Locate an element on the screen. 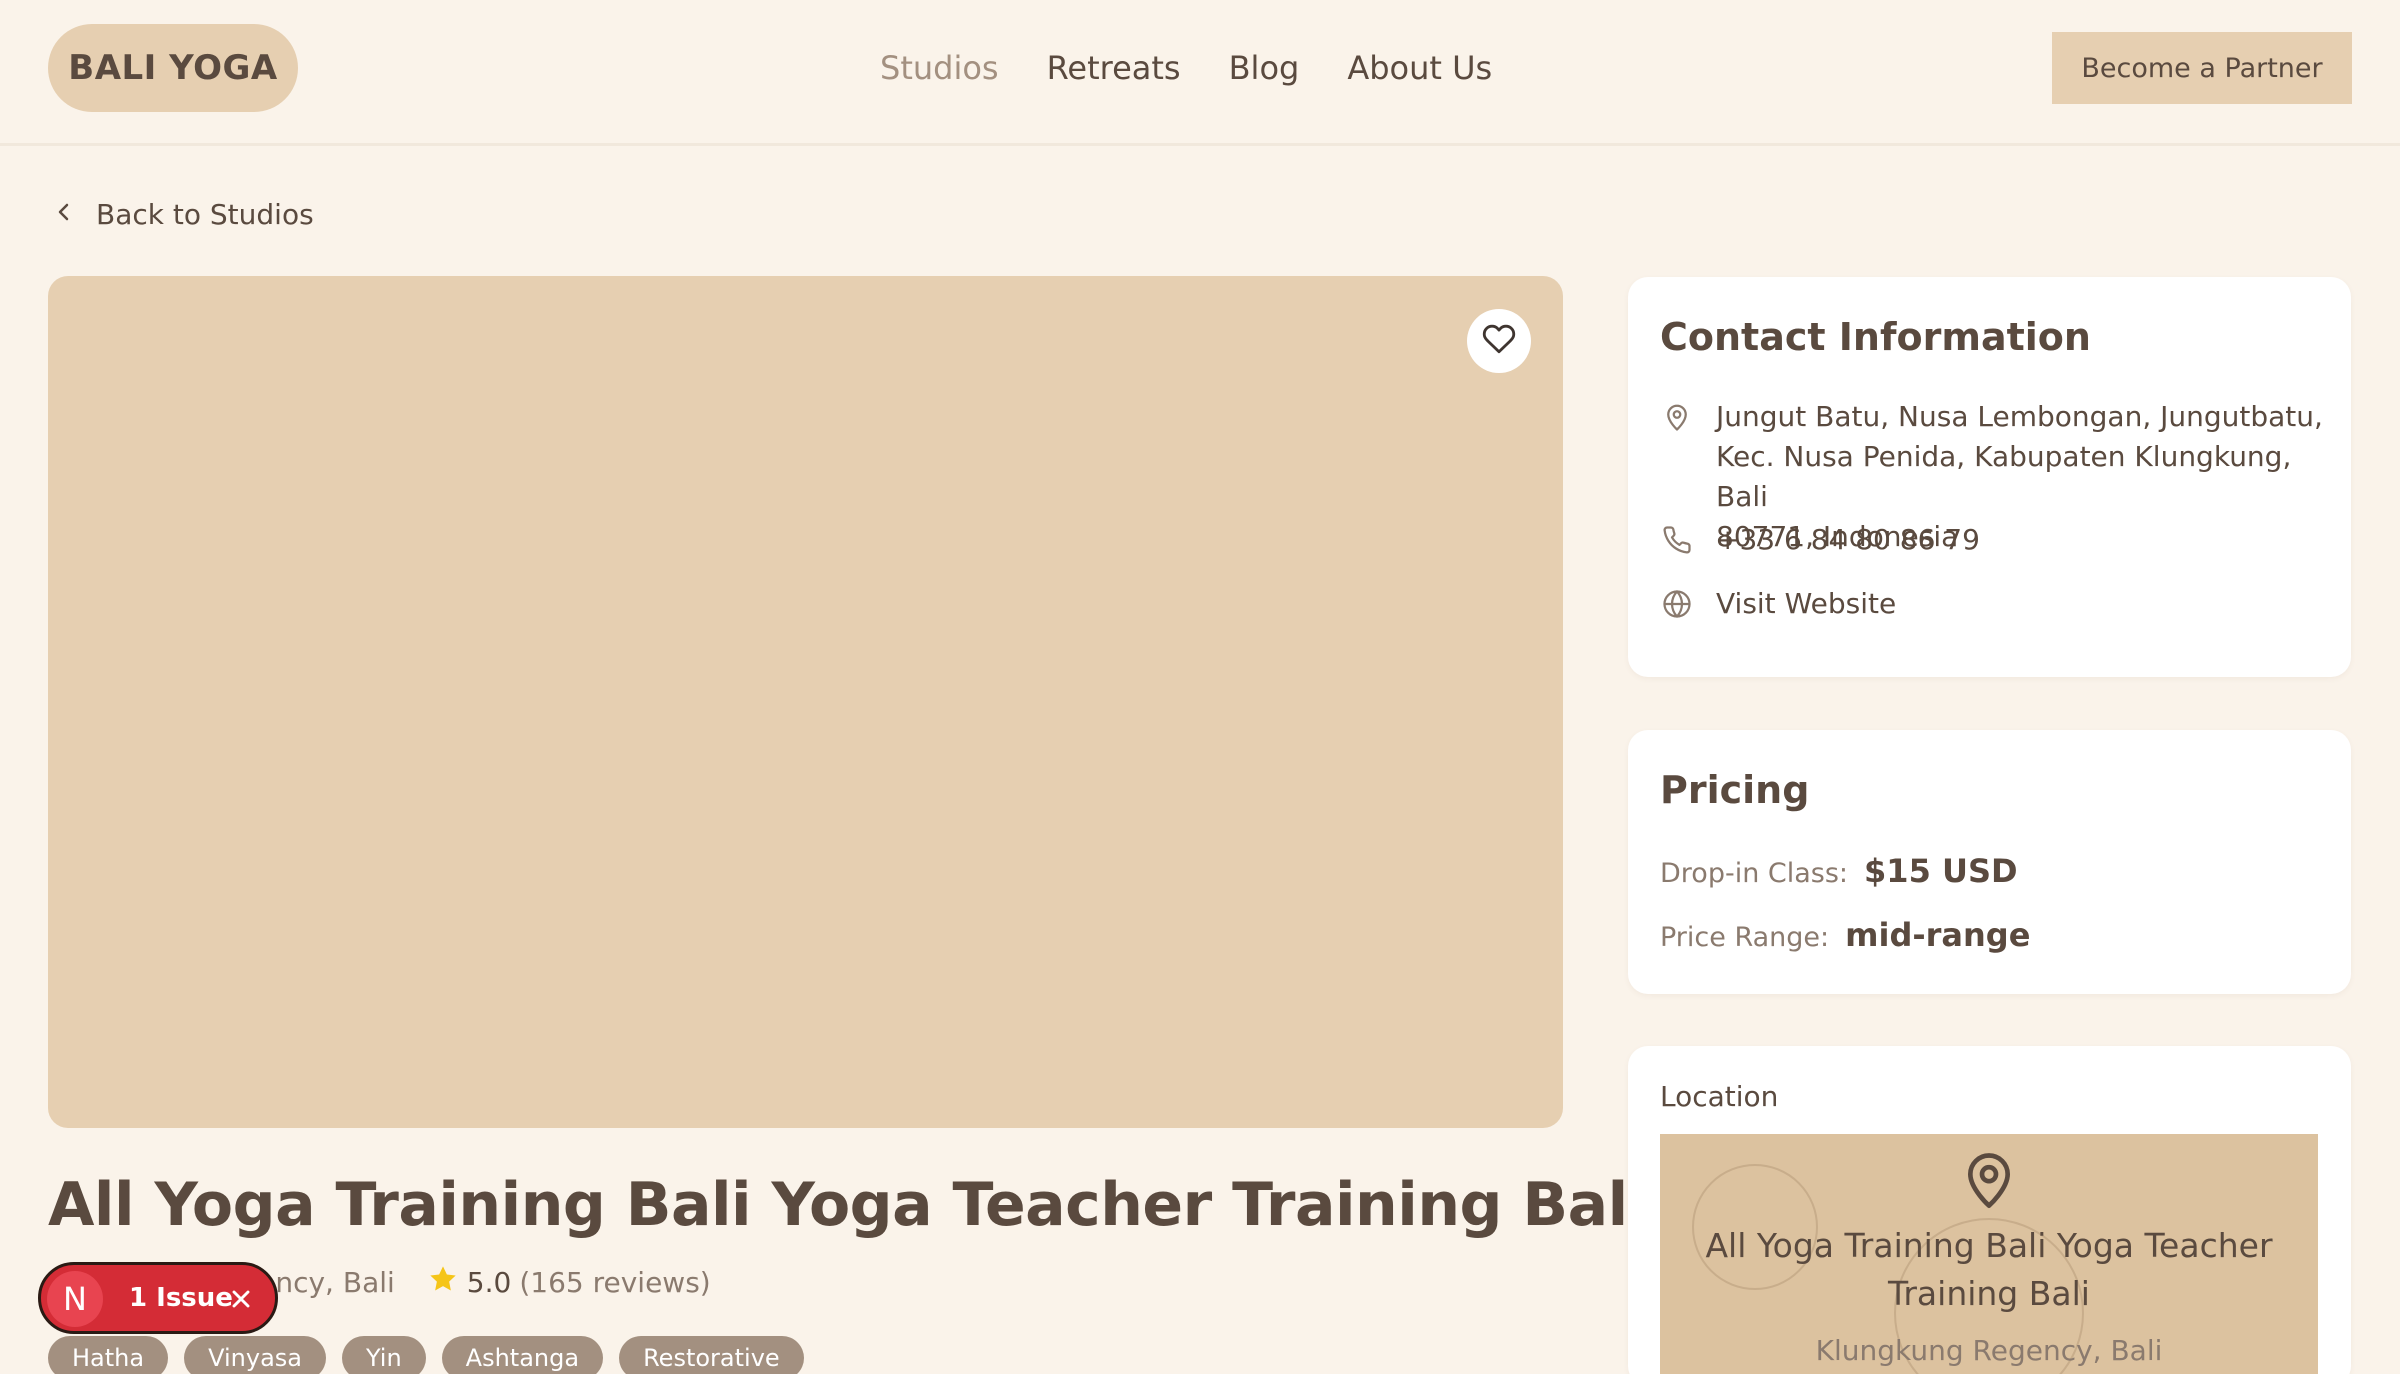 The width and height of the screenshot is (2400, 1374). website-row: Visit Website is located at coordinates (1778, 604).